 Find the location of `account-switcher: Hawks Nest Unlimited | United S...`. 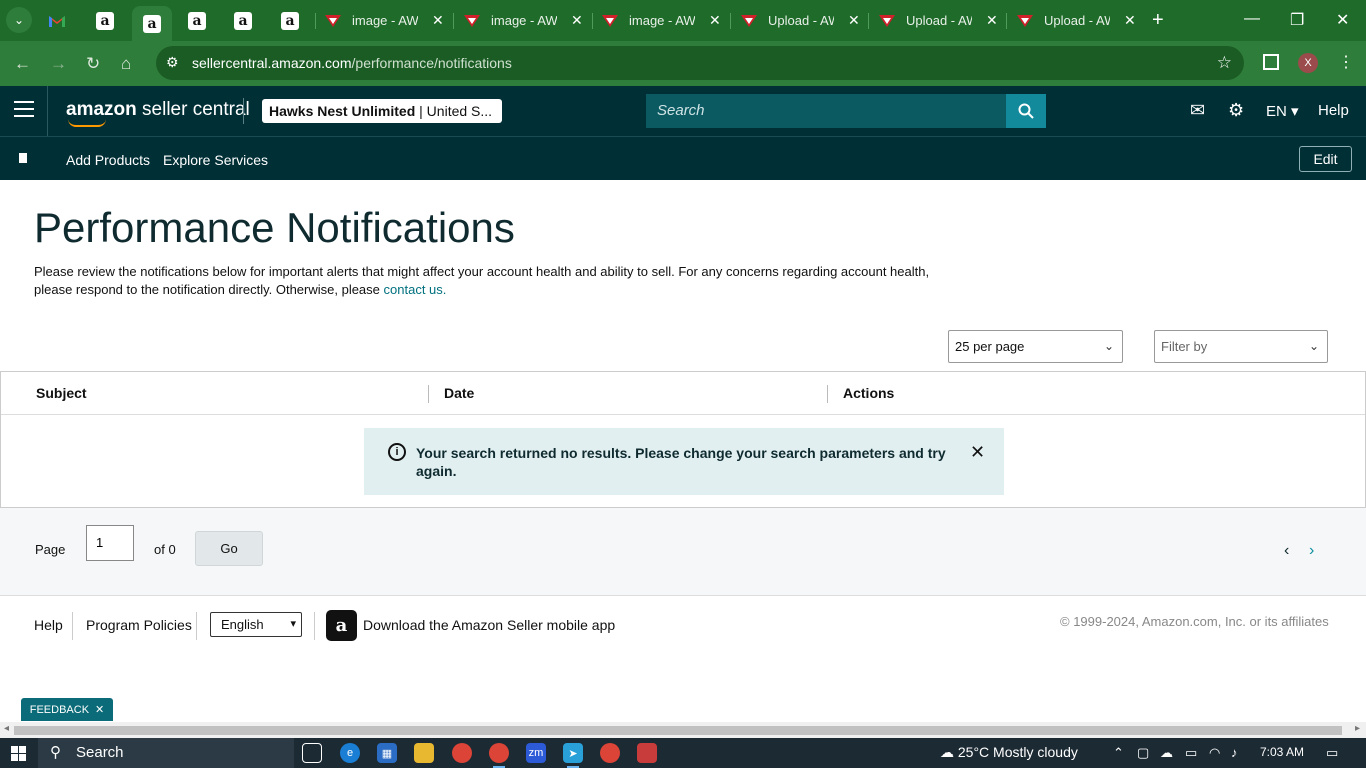

account-switcher: Hawks Nest Unlimited | United S... is located at coordinates (382, 111).